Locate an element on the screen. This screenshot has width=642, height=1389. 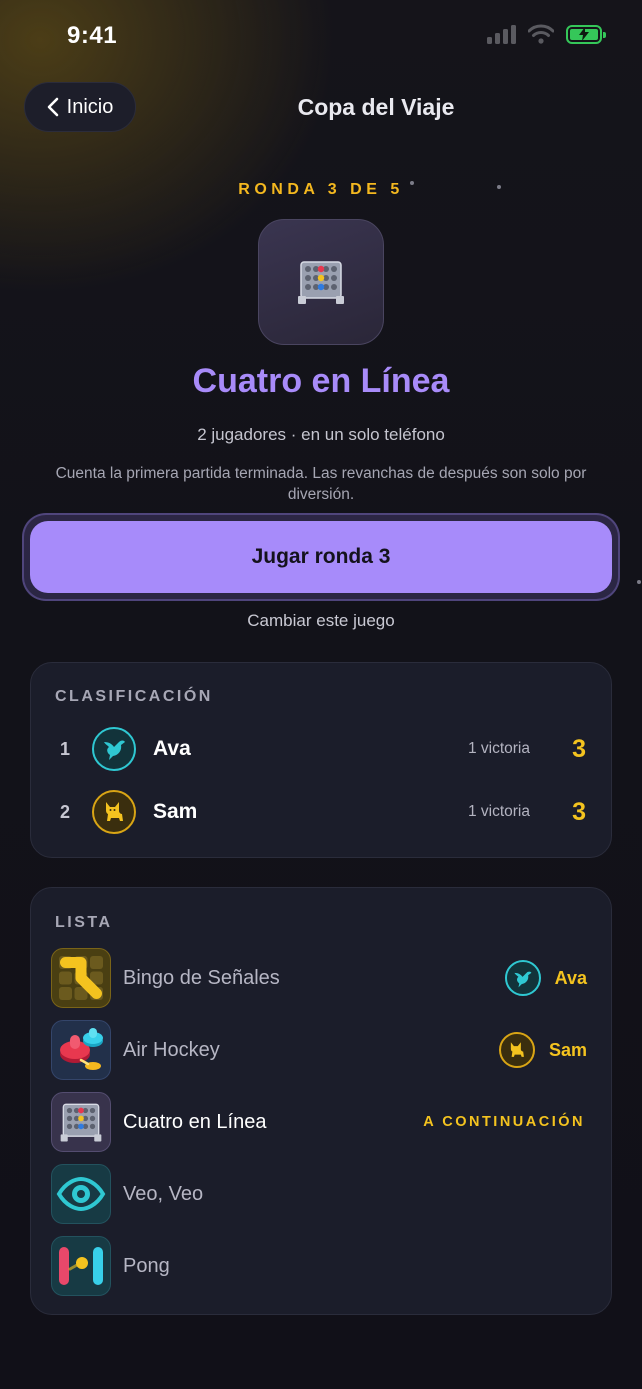
pong-icon is located at coordinates (81, 1266).